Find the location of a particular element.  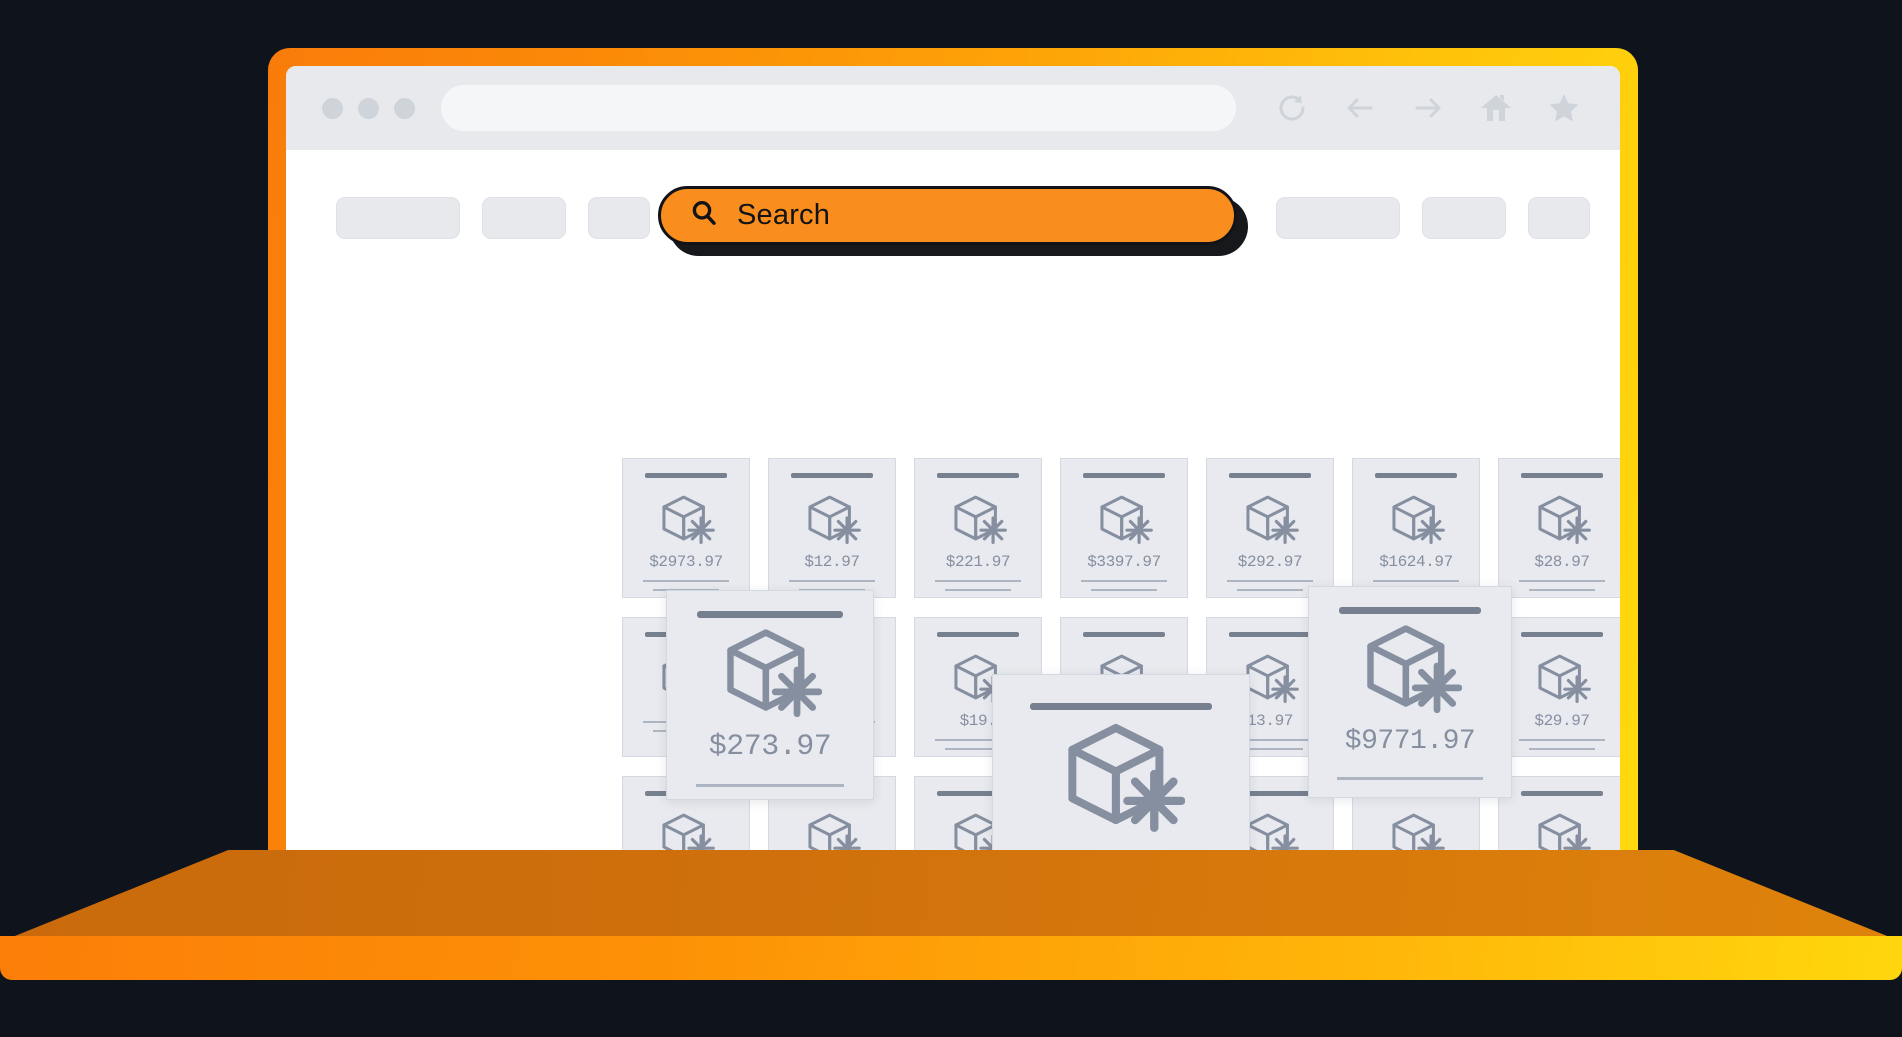

product-card: $28.97 is located at coordinates (1559, 528).